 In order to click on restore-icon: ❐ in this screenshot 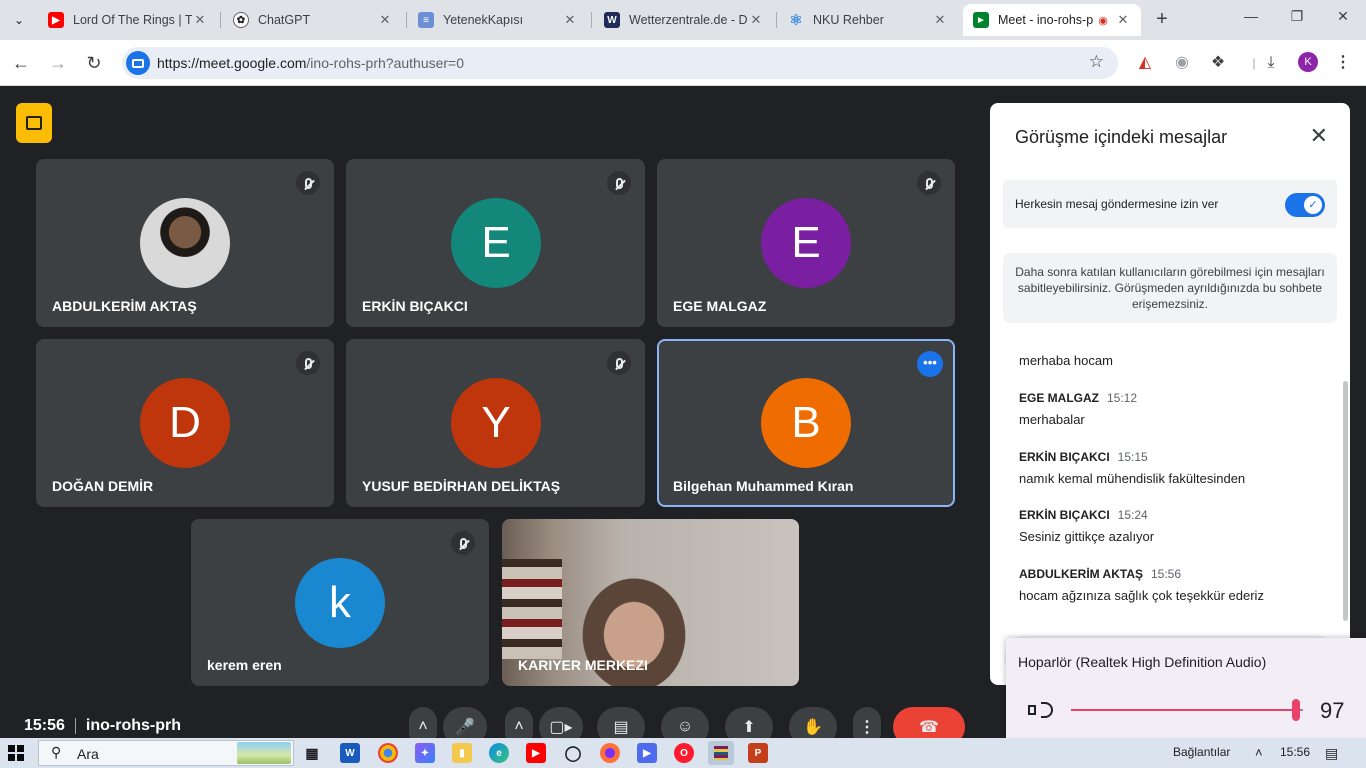, I will do `click(1297, 16)`.